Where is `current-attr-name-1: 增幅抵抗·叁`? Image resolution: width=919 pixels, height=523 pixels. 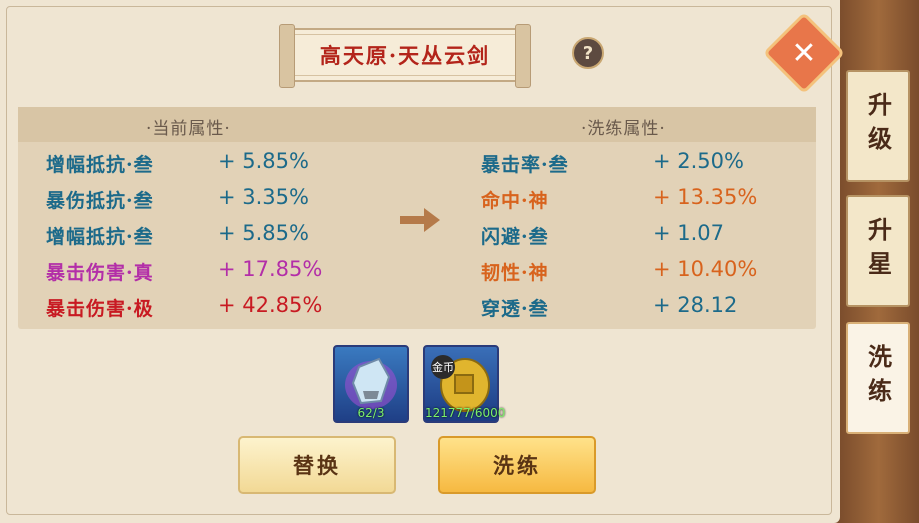
current-attr-name-1: 增幅抵抗·叁 is located at coordinates (100, 165).